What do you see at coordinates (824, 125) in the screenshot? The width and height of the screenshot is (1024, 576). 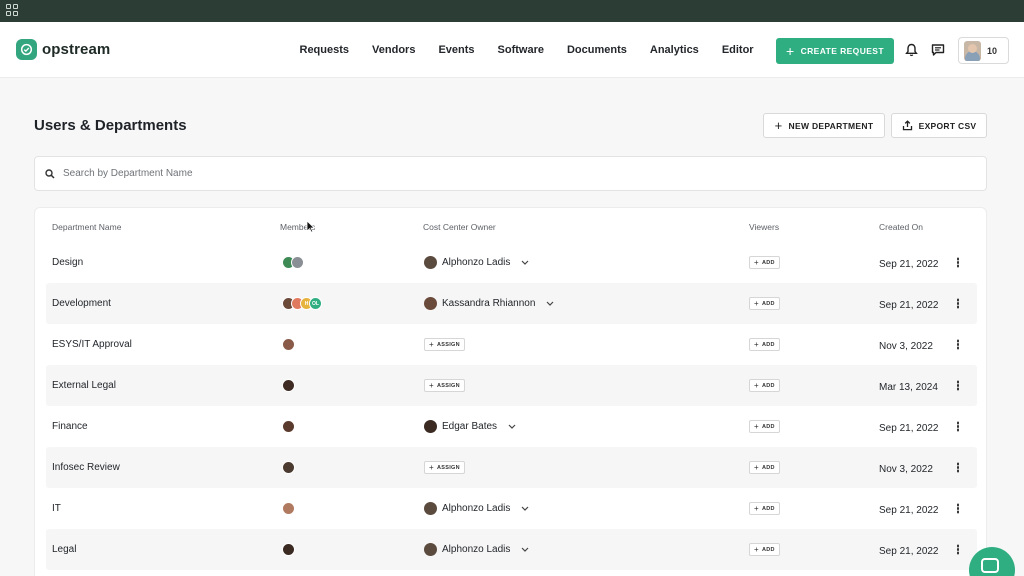 I see `new-department-button: + NEW DEPARTMENT` at bounding box center [824, 125].